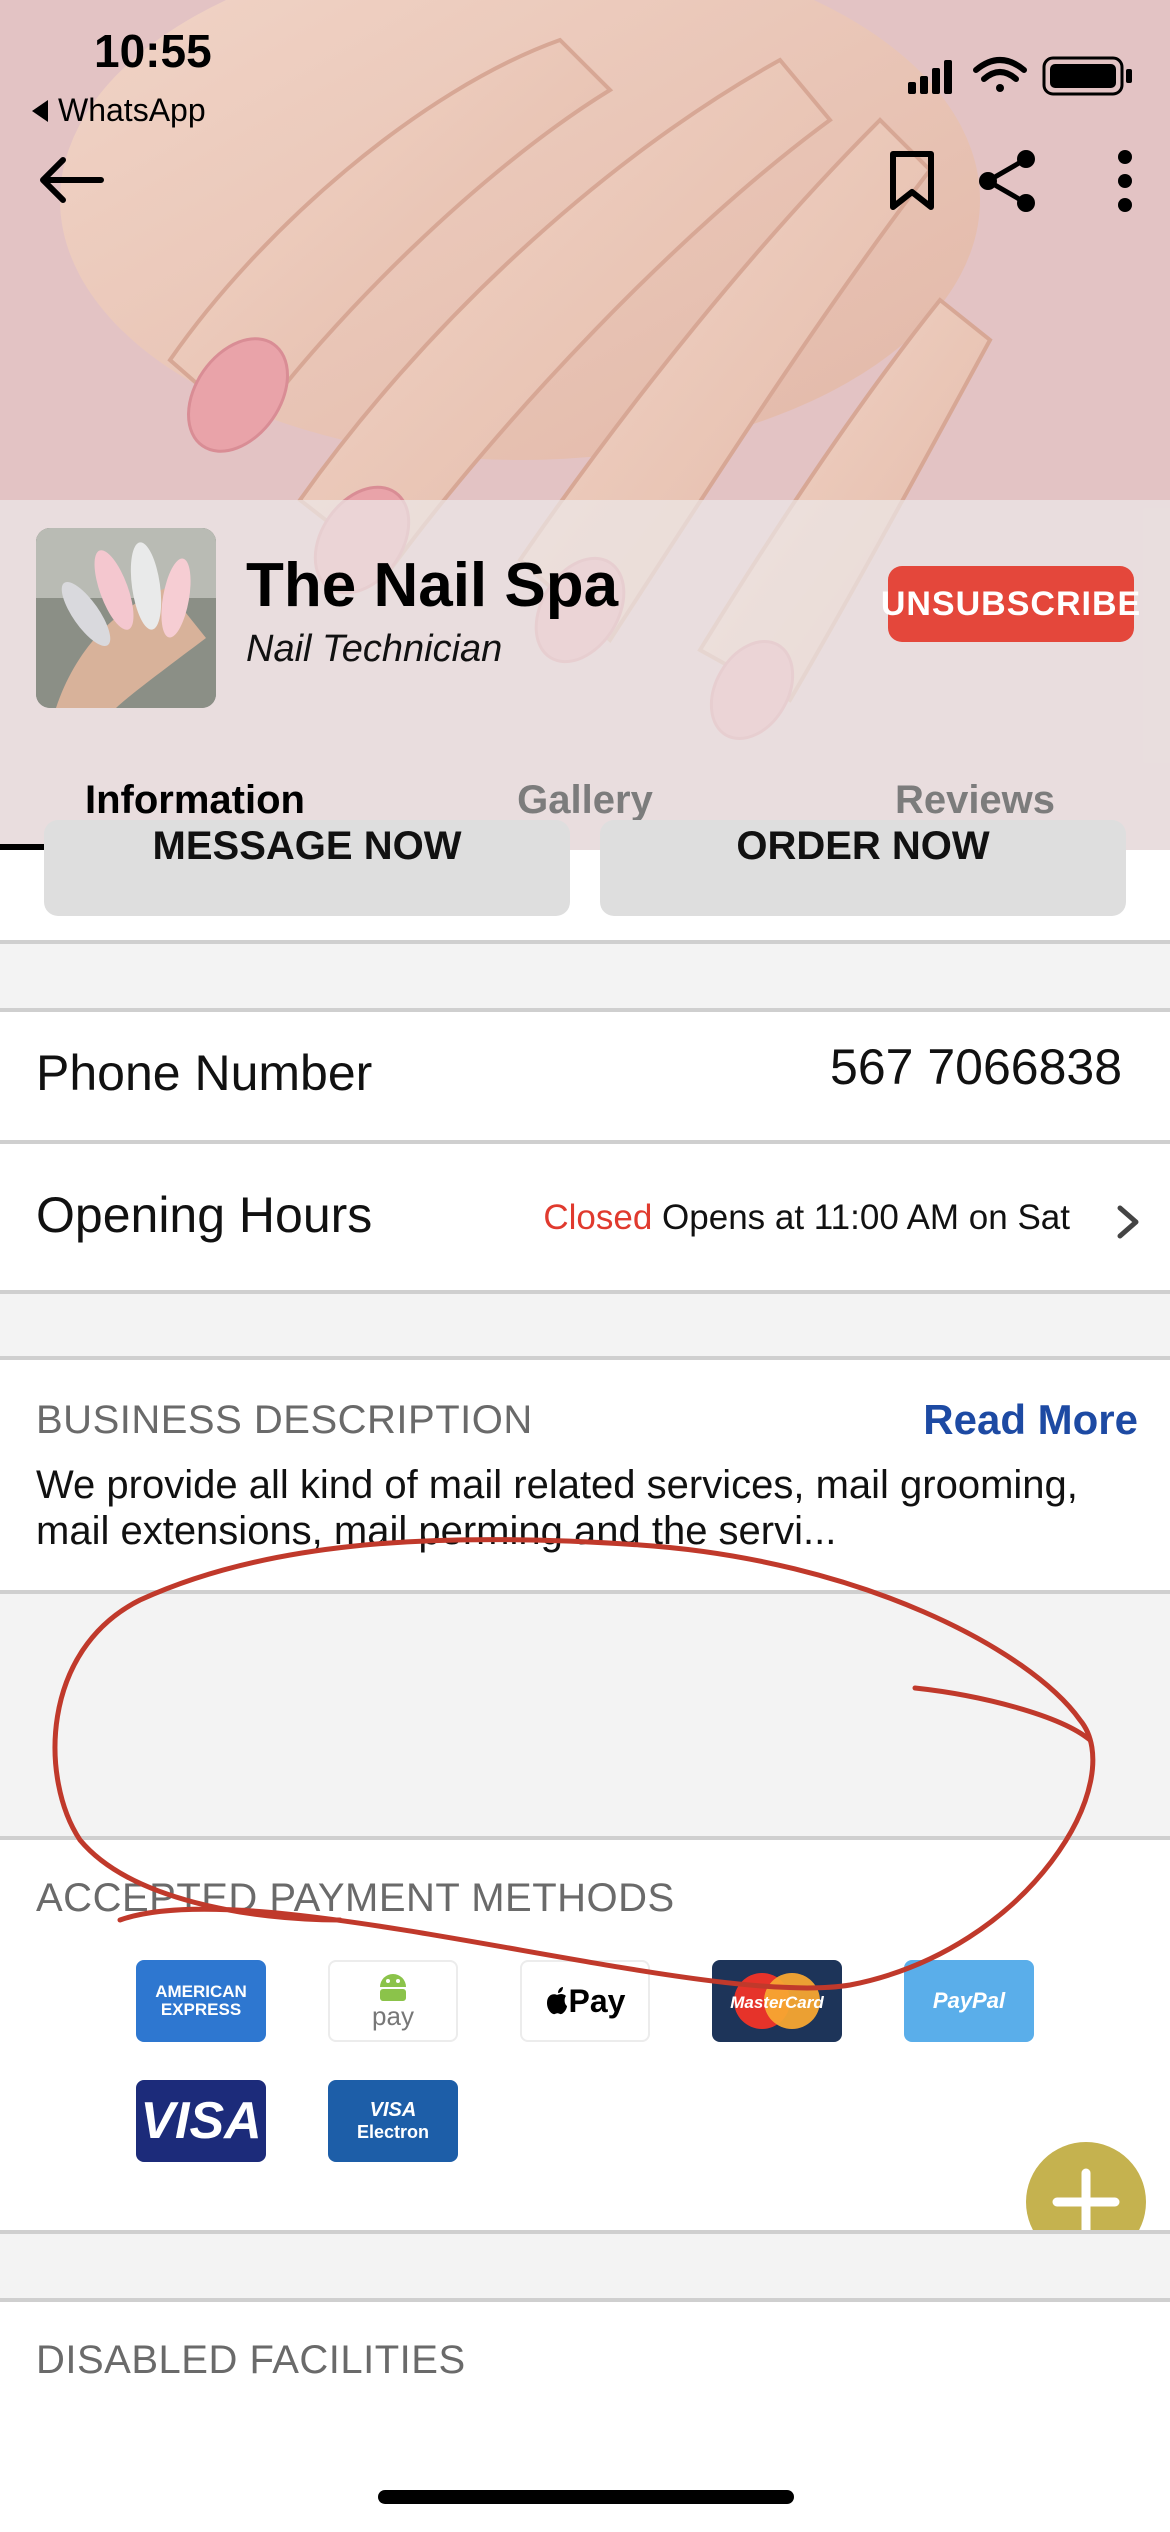  What do you see at coordinates (355, 1898) in the screenshot?
I see `payment-methods-heading: ACCEPTED PAYMENT METHODS` at bounding box center [355, 1898].